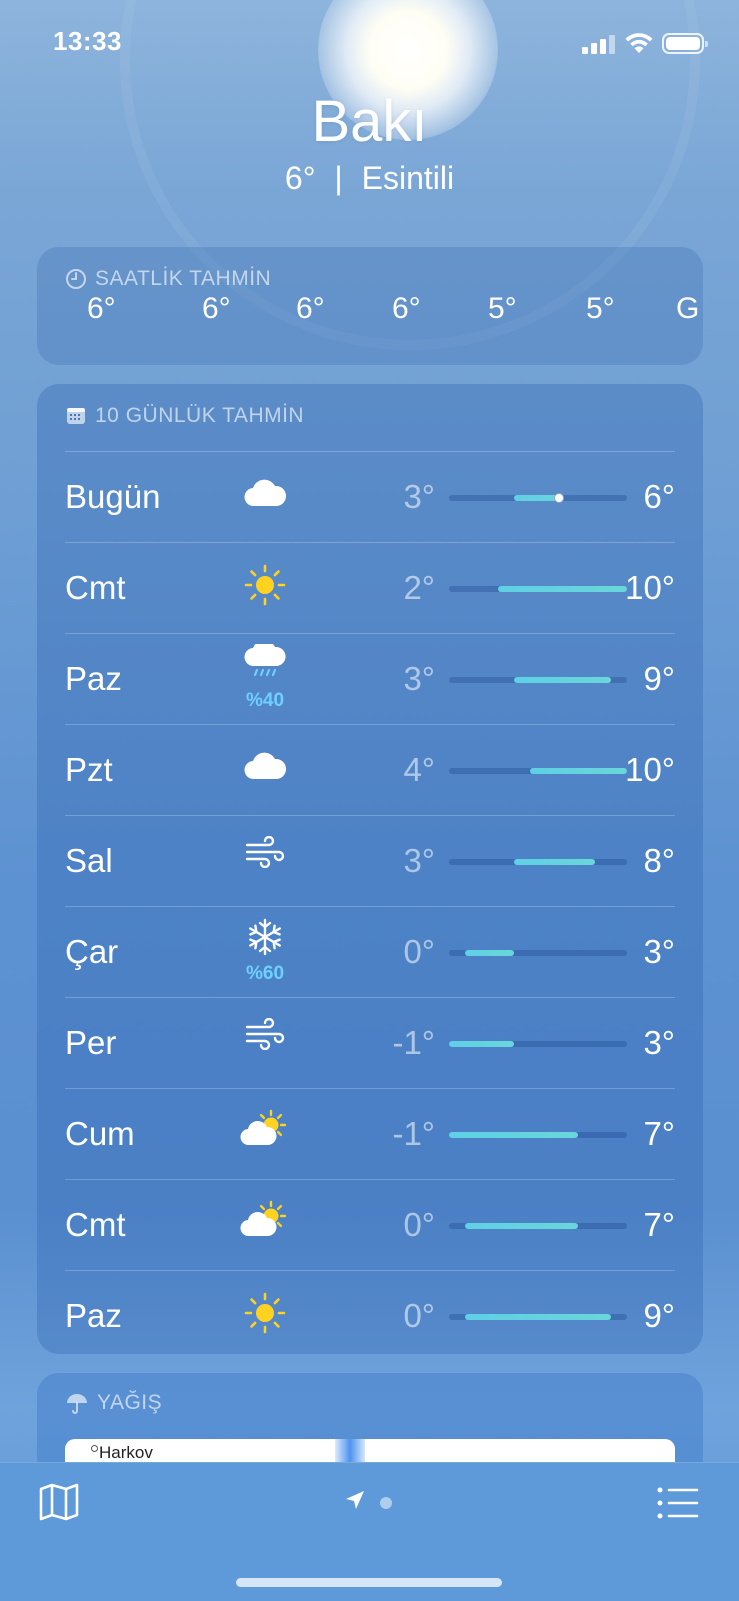  What do you see at coordinates (419, 769) in the screenshot?
I see `low-temp: 4°` at bounding box center [419, 769].